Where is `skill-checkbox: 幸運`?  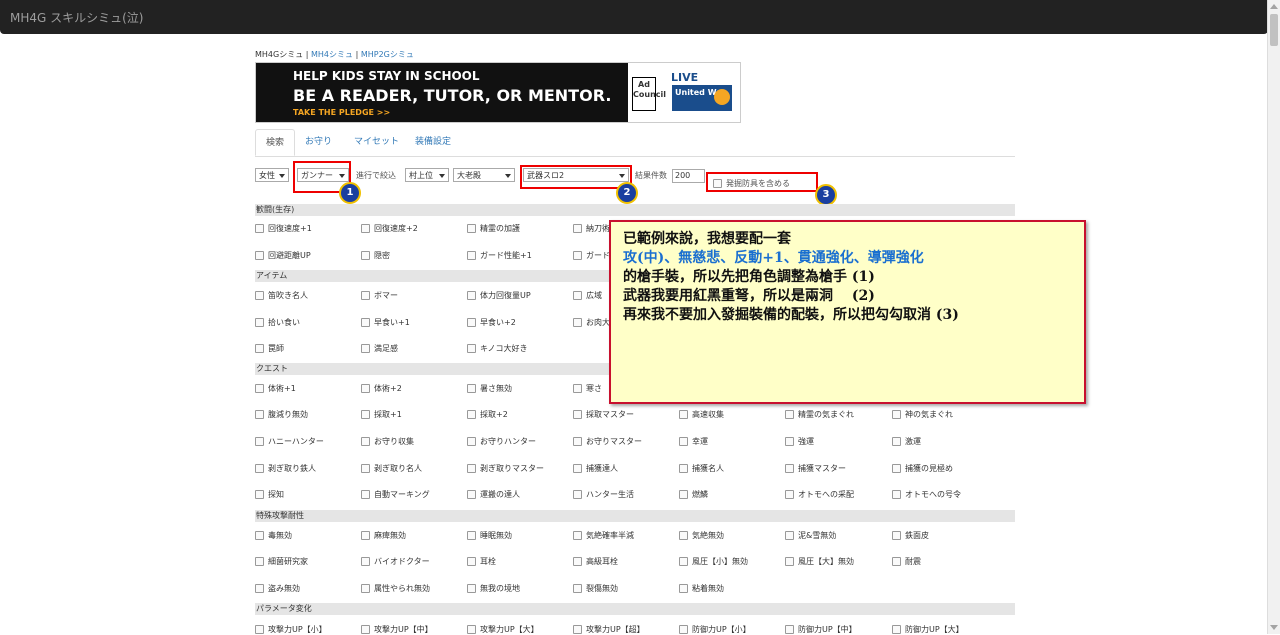 skill-checkbox: 幸運 is located at coordinates (693, 441).